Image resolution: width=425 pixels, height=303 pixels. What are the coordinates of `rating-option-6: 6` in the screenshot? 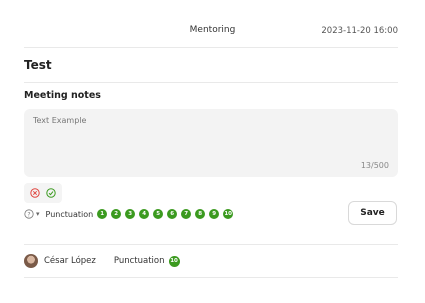 It's located at (172, 214).